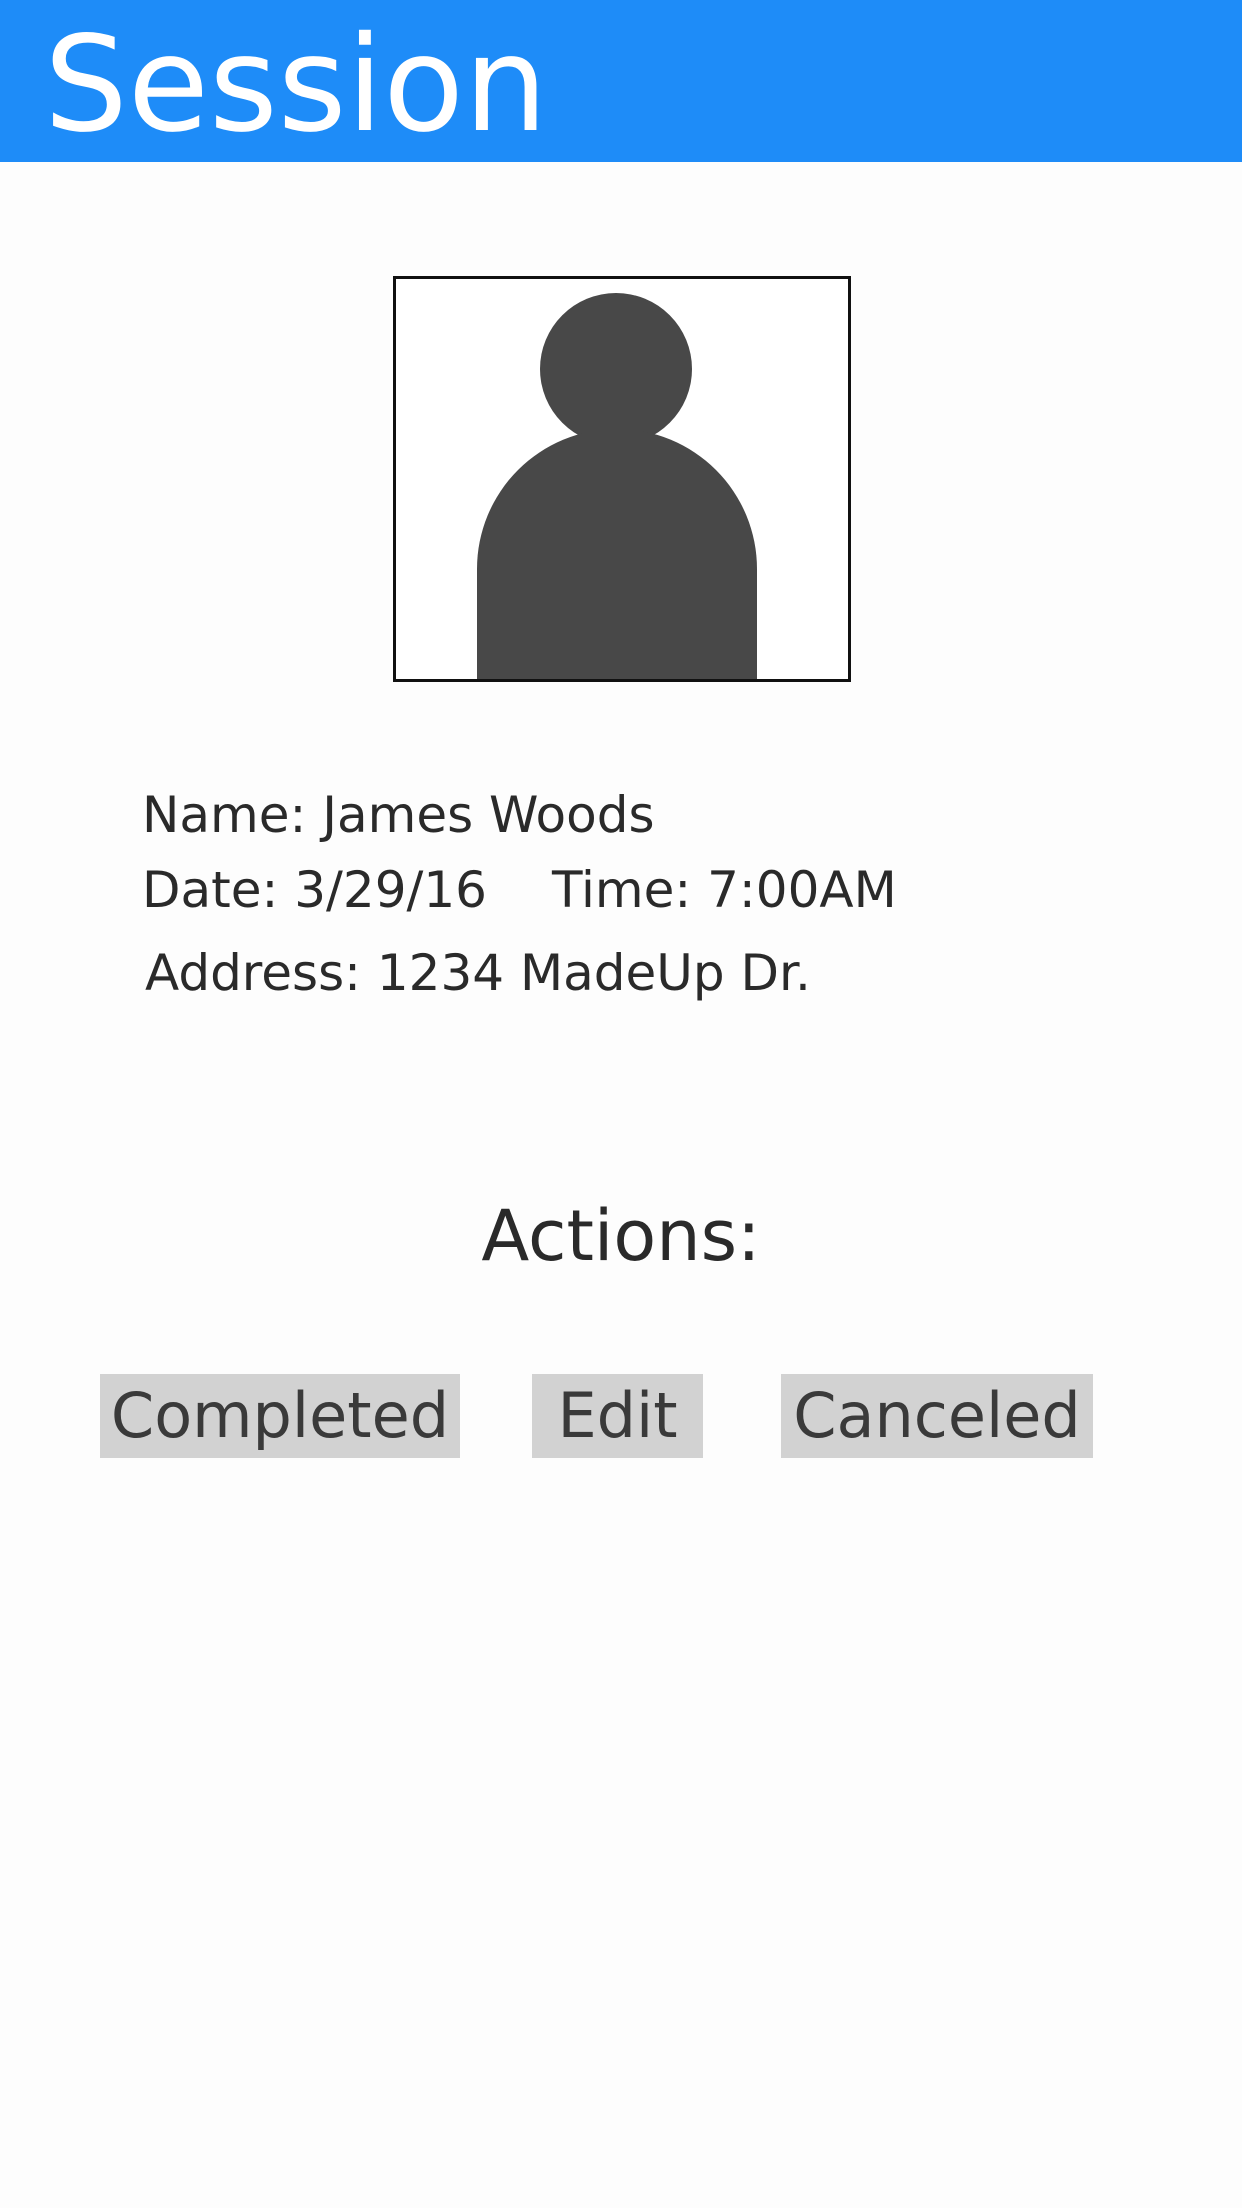  I want to click on edit-button: Edit, so click(617, 1416).